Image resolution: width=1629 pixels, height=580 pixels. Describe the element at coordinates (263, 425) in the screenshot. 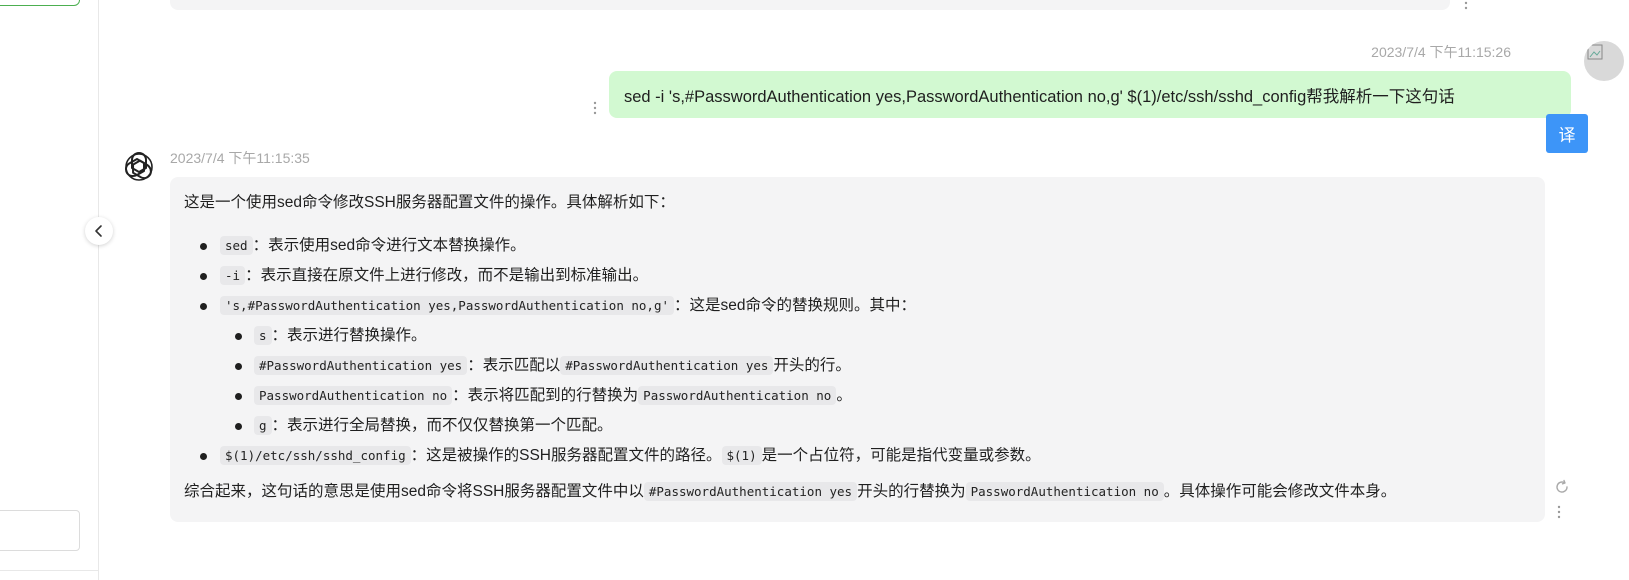

I see `inline-code: g` at that location.